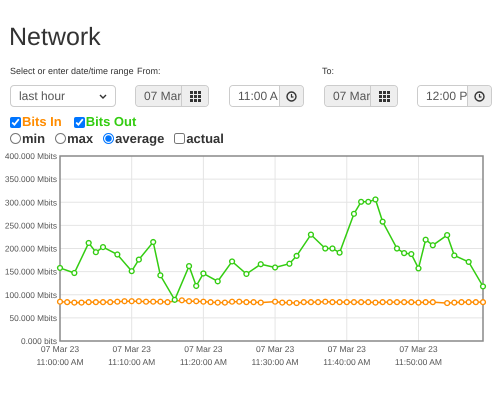 This screenshot has height=403, width=500. Describe the element at coordinates (111, 122) in the screenshot. I see `series-label: Bits Out` at that location.